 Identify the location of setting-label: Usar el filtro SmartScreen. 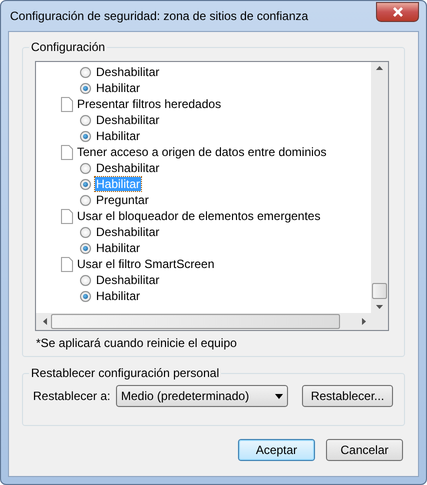
(145, 264).